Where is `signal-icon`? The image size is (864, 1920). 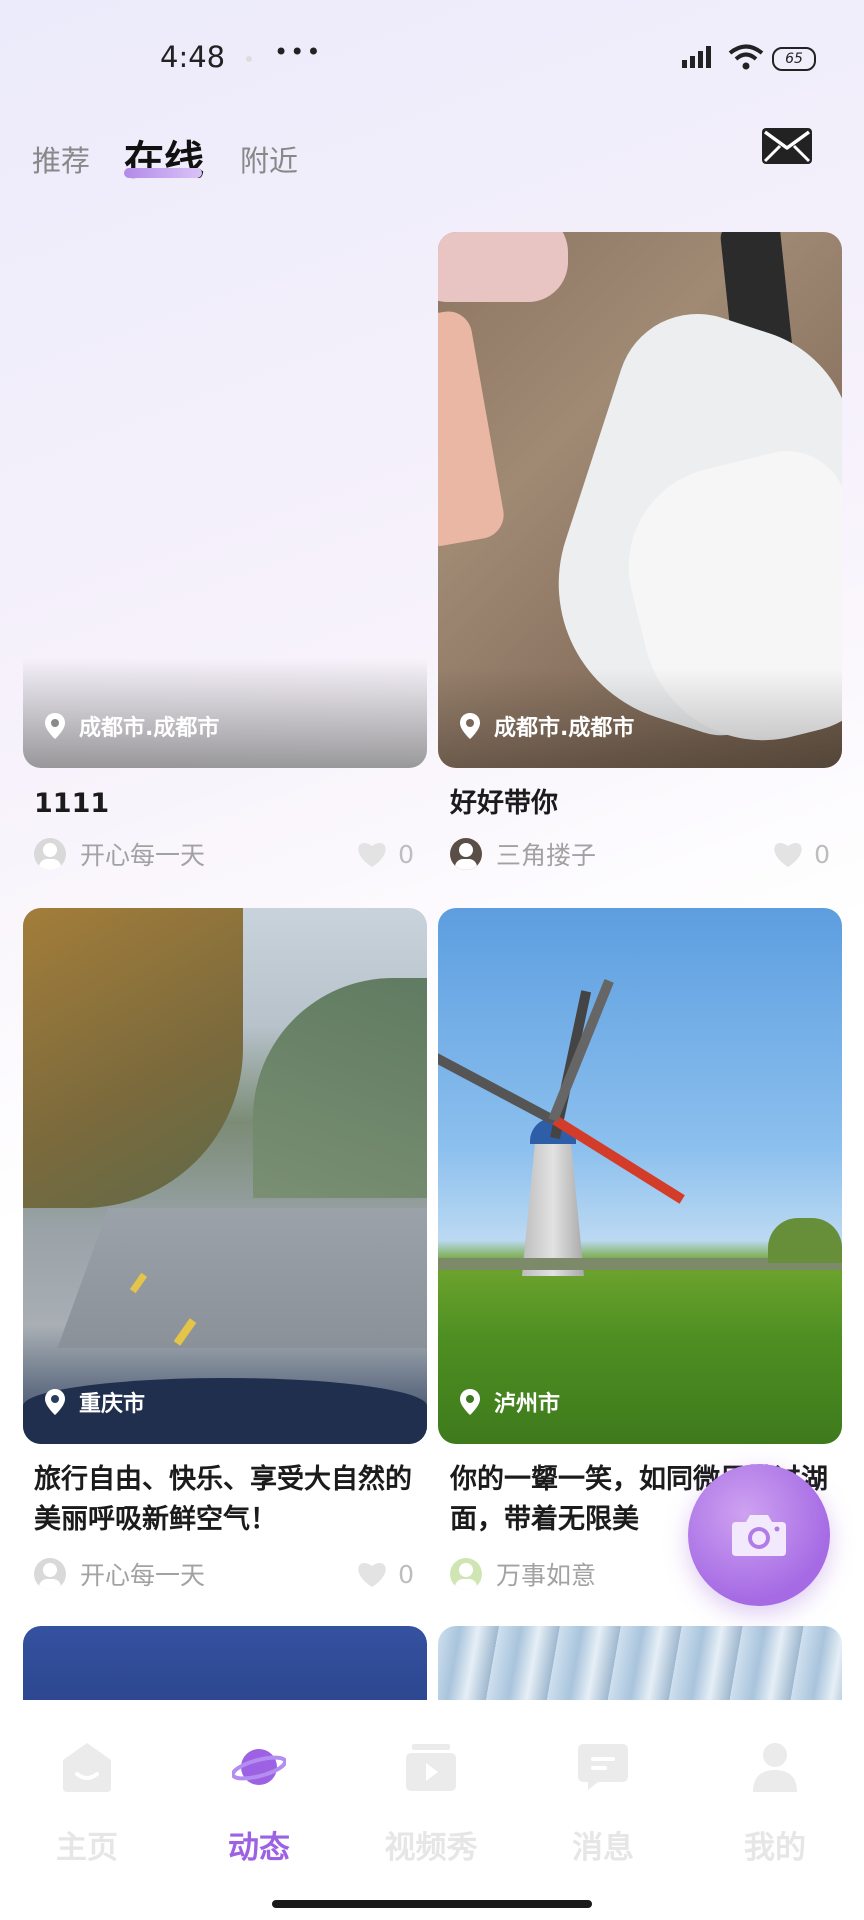 signal-icon is located at coordinates (696, 57).